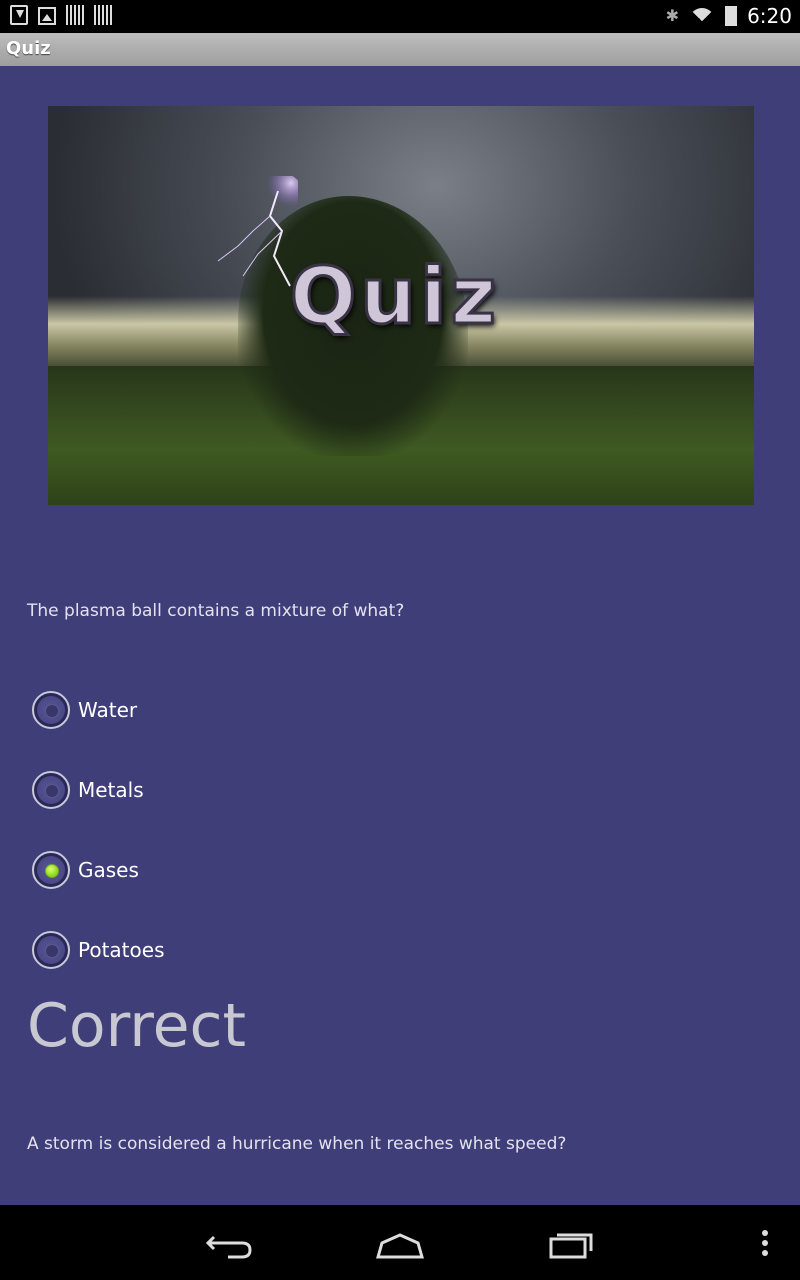 This screenshot has height=1280, width=800. What do you see at coordinates (672, 15) in the screenshot?
I see `bluetooth-icon: ✱` at bounding box center [672, 15].